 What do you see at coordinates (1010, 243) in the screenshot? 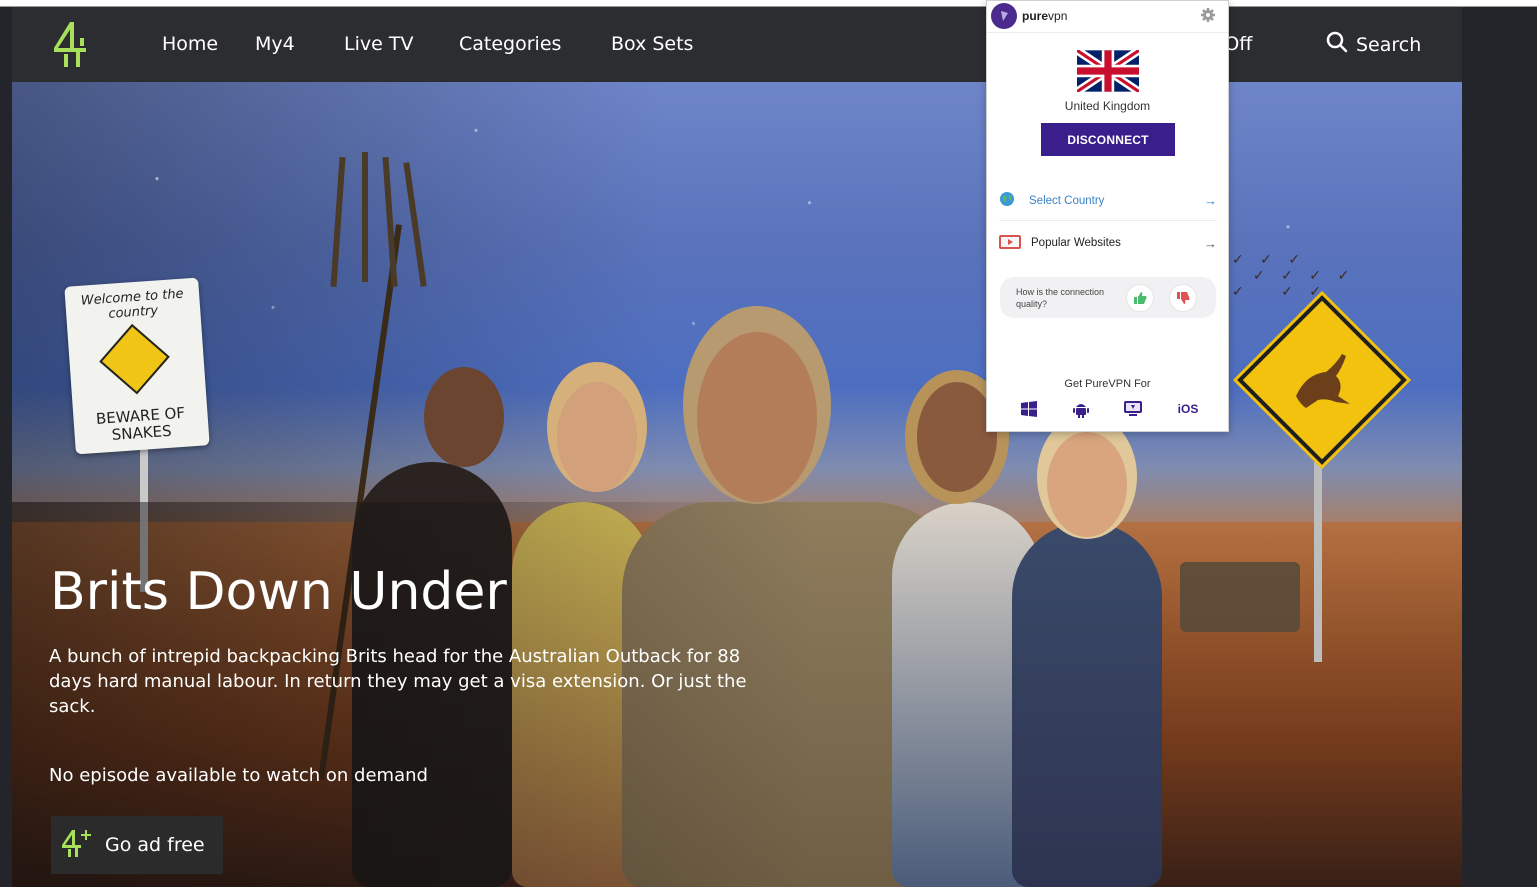
I see `video-player-icon` at bounding box center [1010, 243].